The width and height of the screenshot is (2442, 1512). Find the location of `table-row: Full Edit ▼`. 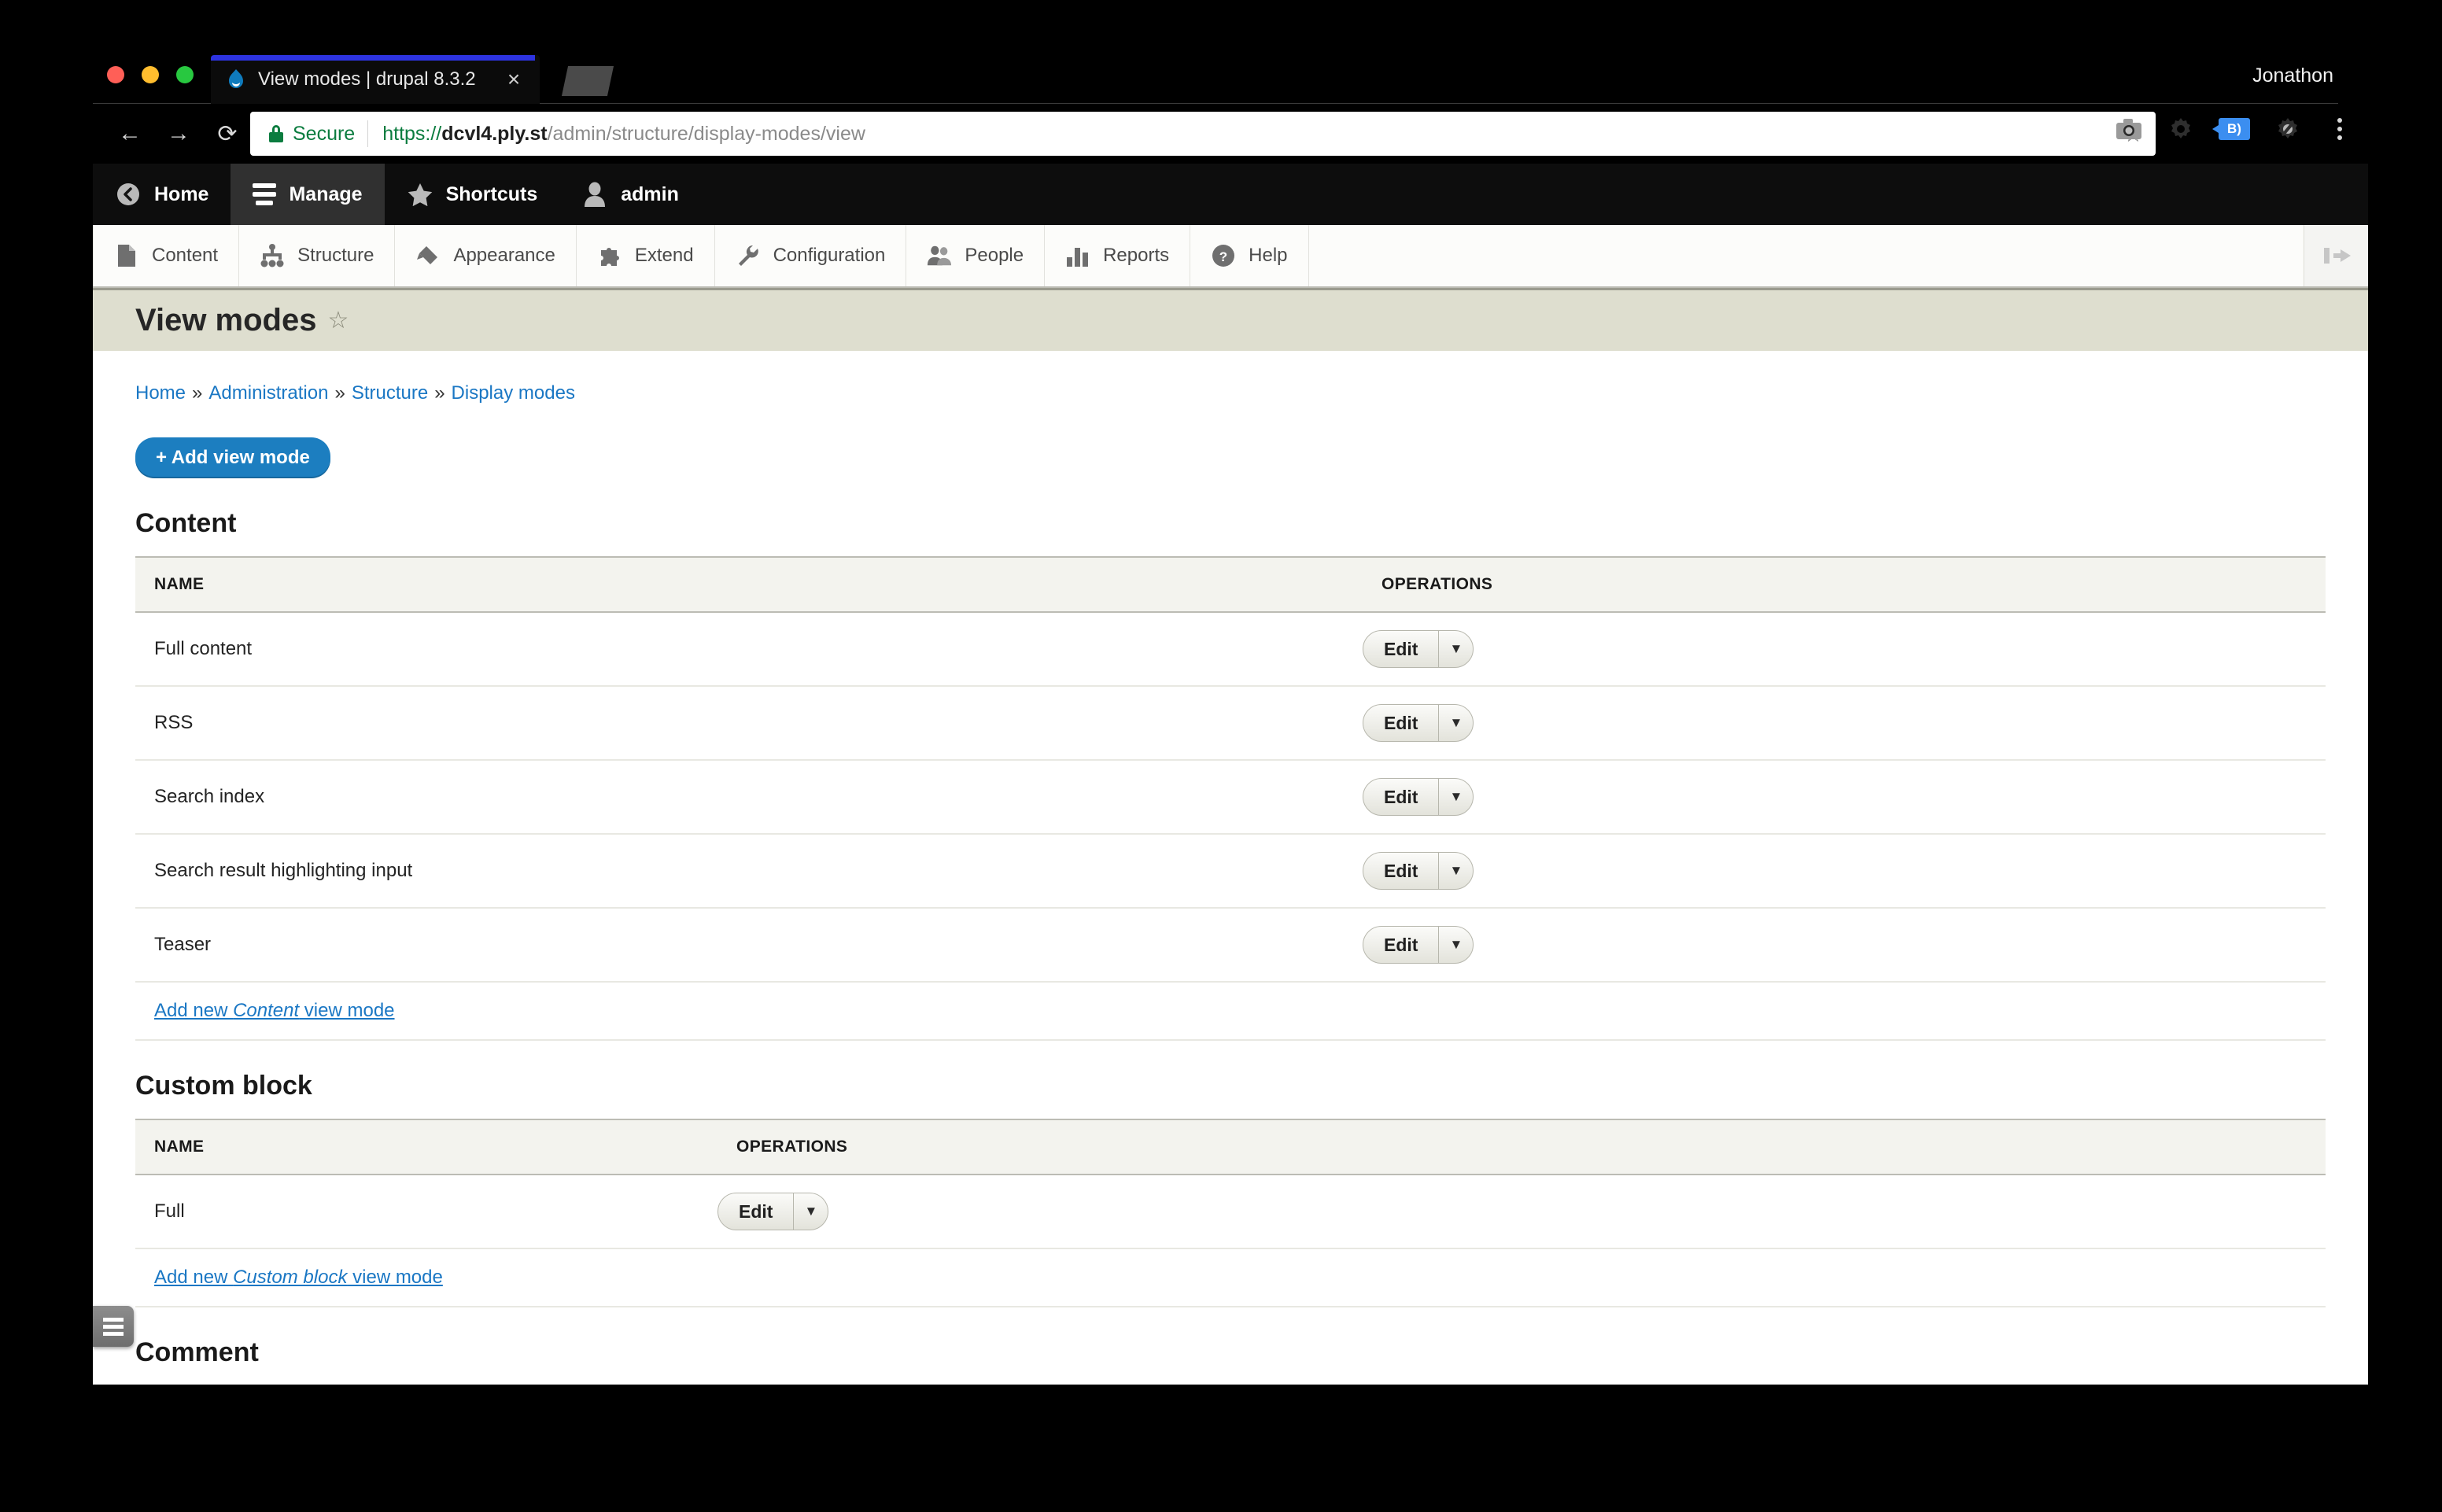

table-row: Full Edit ▼ is located at coordinates (1230, 1212).